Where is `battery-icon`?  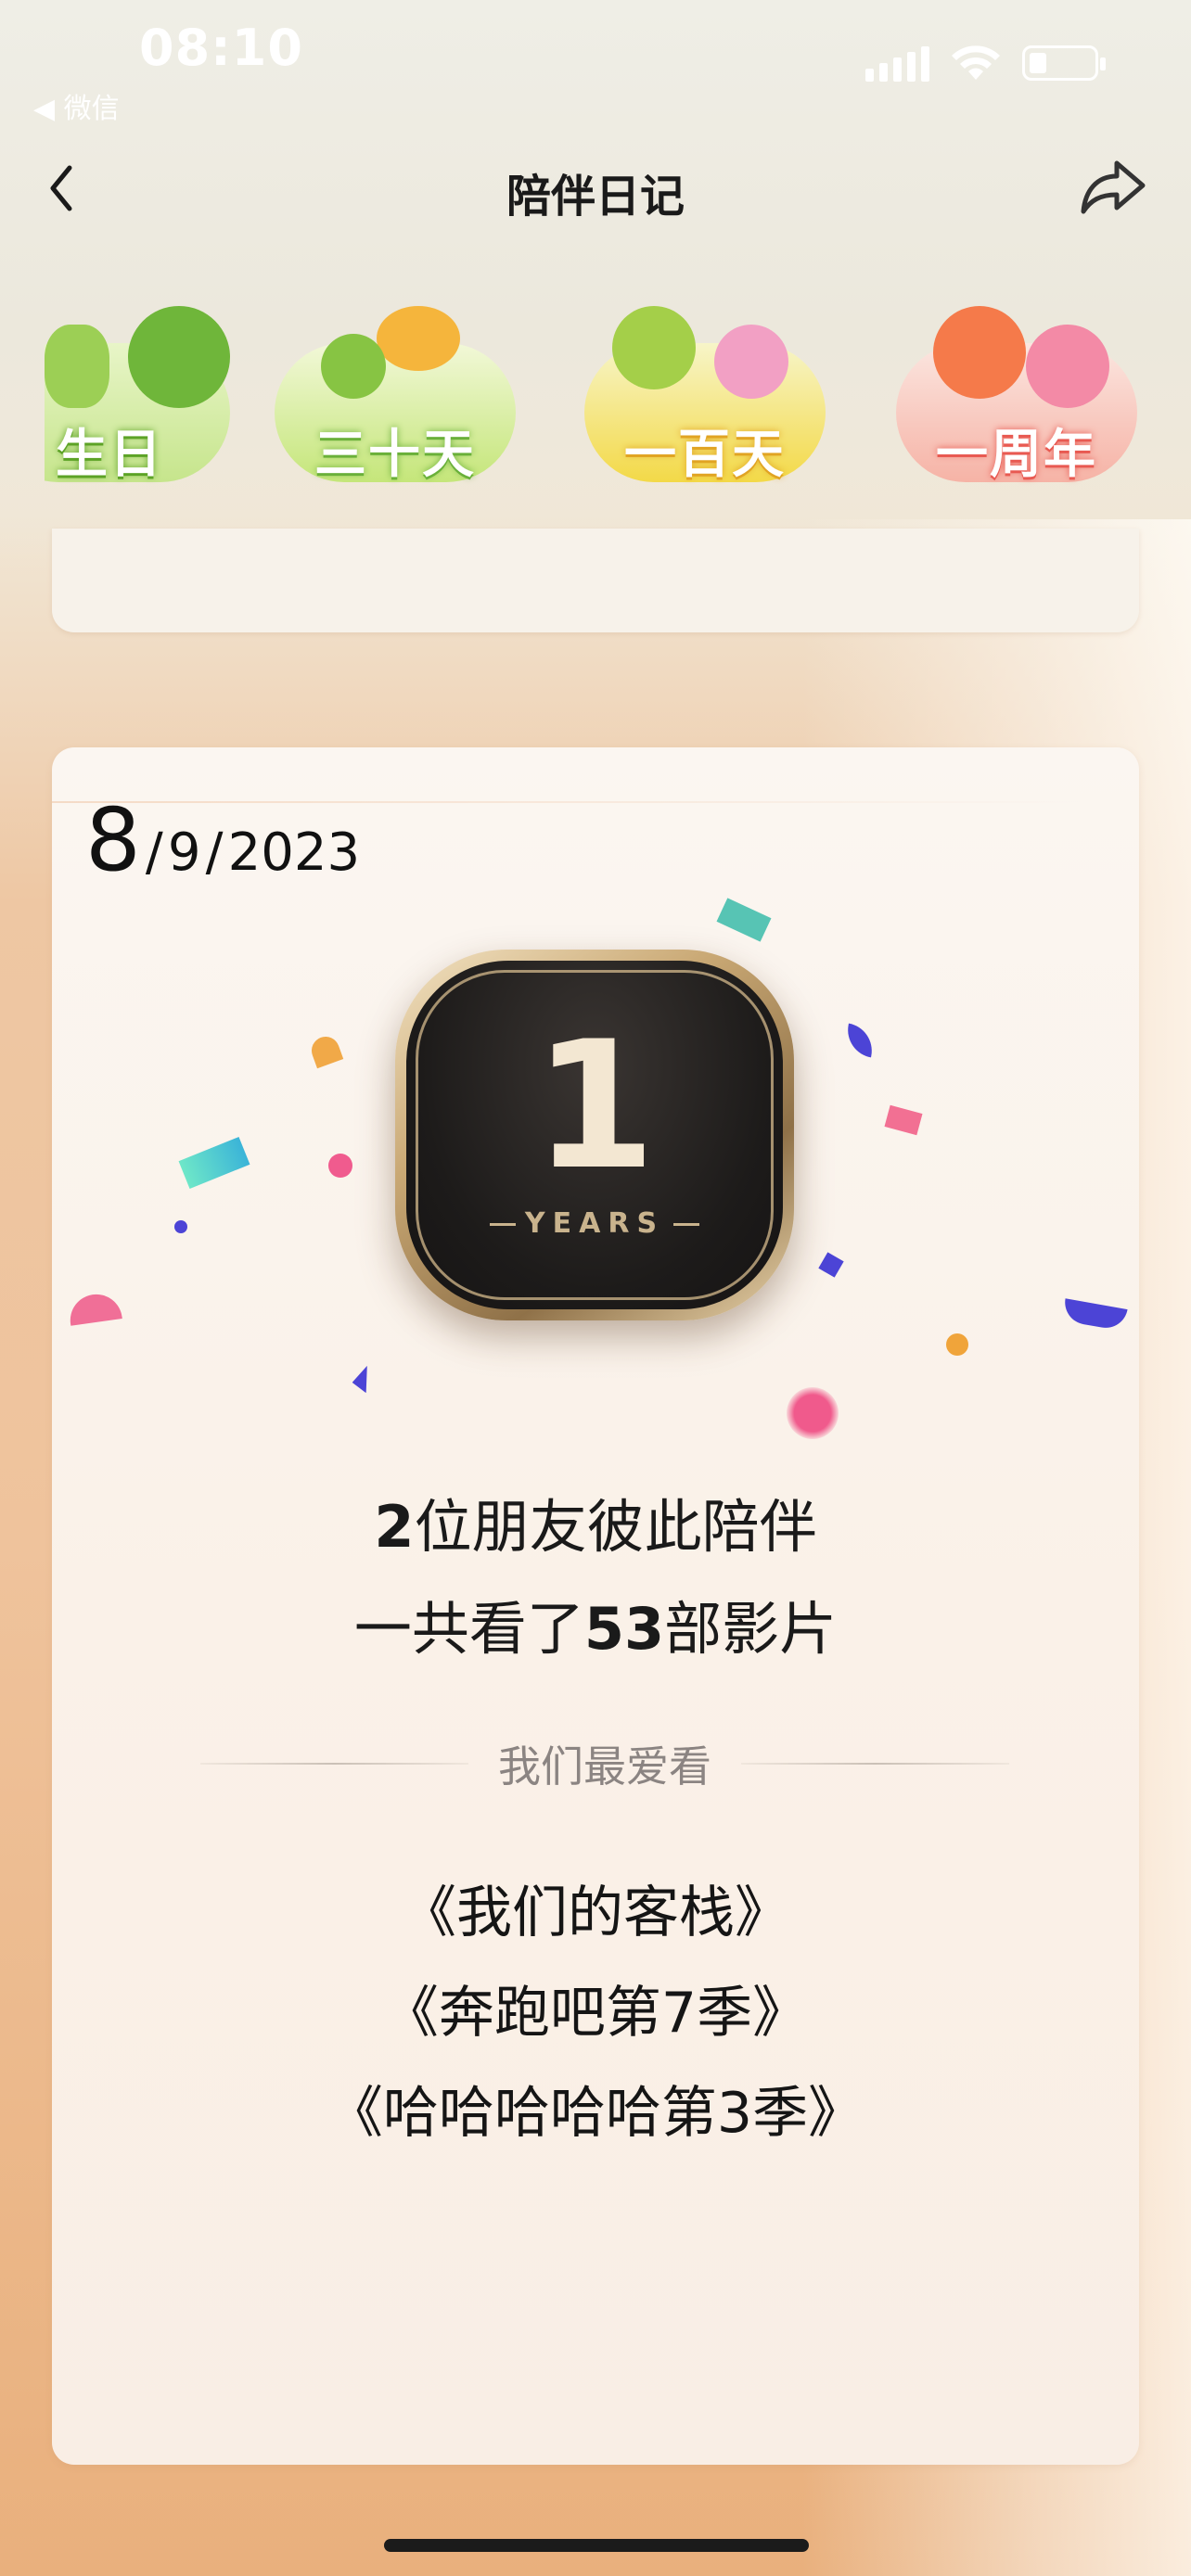 battery-icon is located at coordinates (1064, 63).